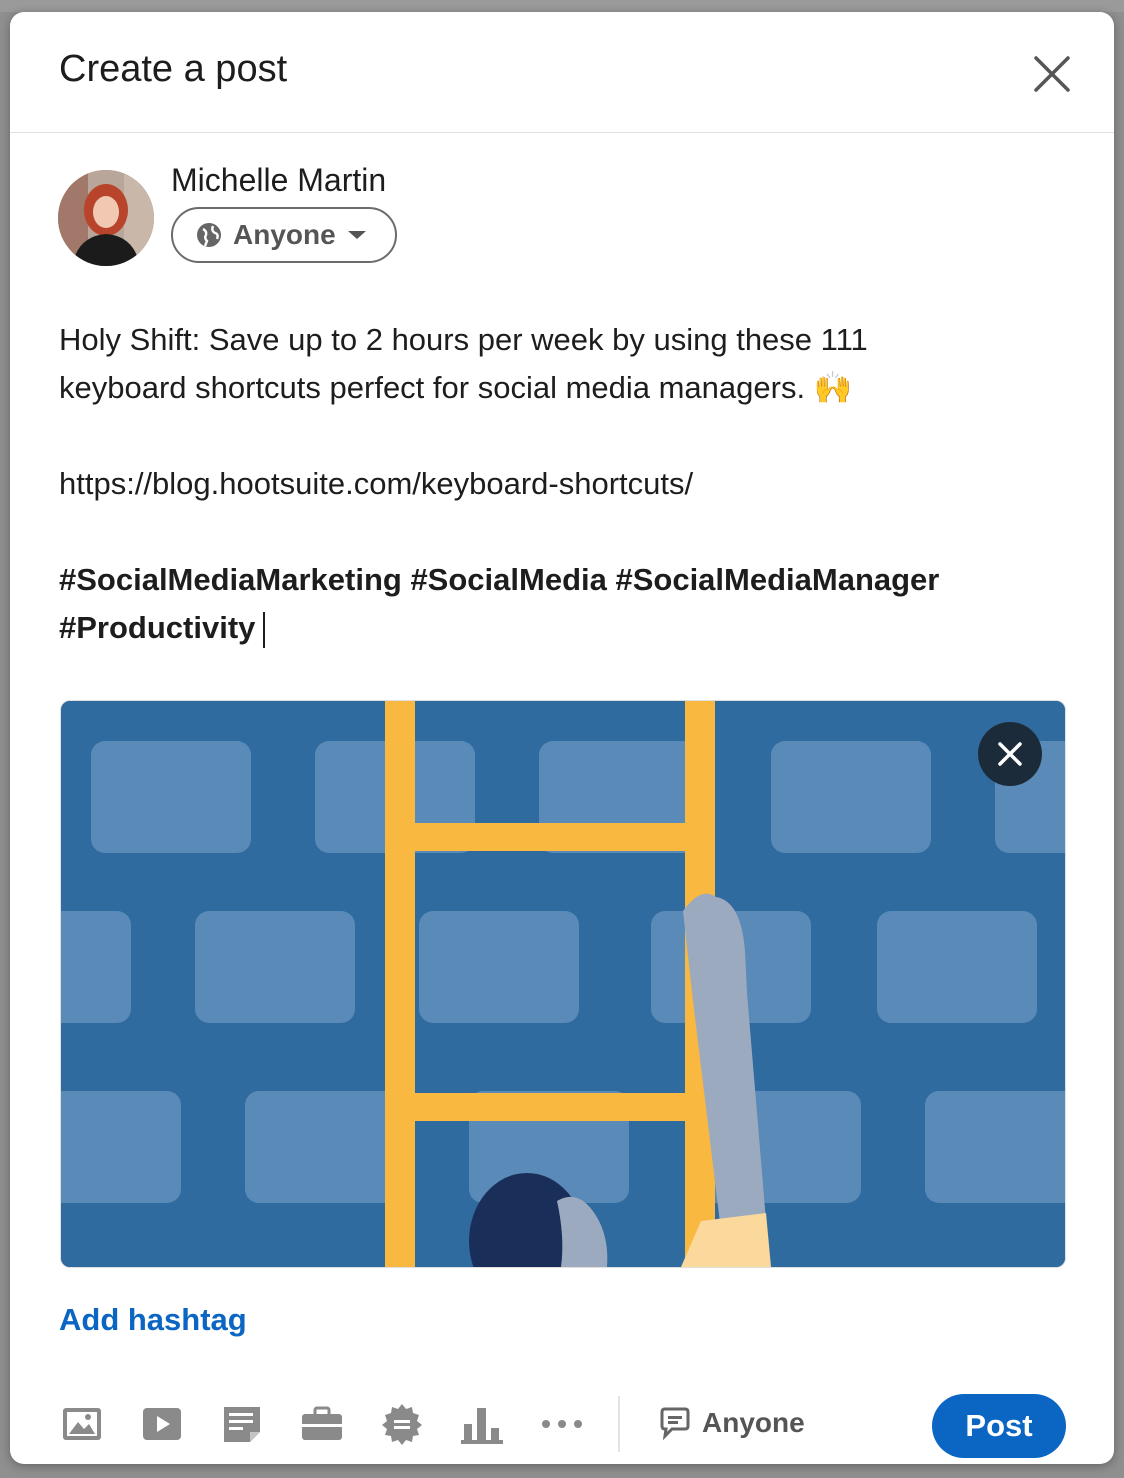  What do you see at coordinates (562, 6) in the screenshot?
I see `background-page` at bounding box center [562, 6].